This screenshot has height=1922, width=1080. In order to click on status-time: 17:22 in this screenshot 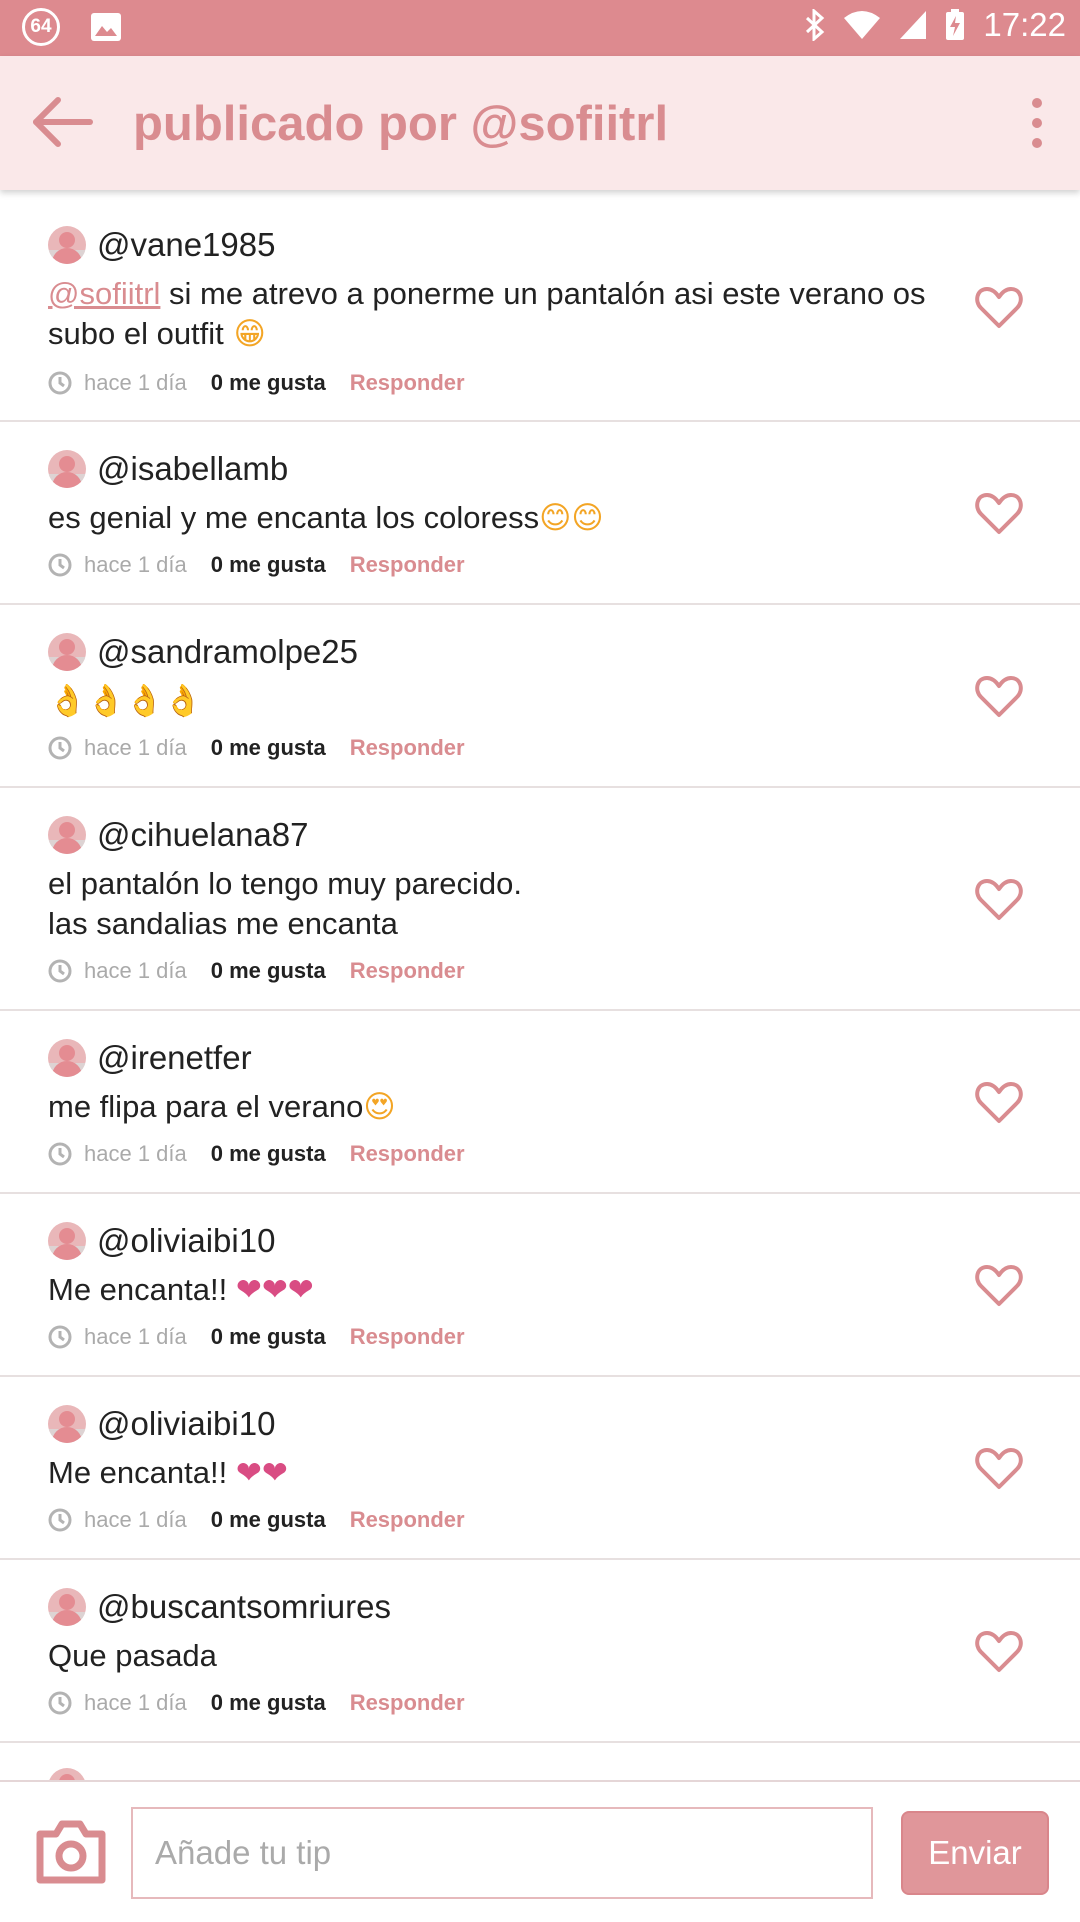, I will do `click(1024, 24)`.